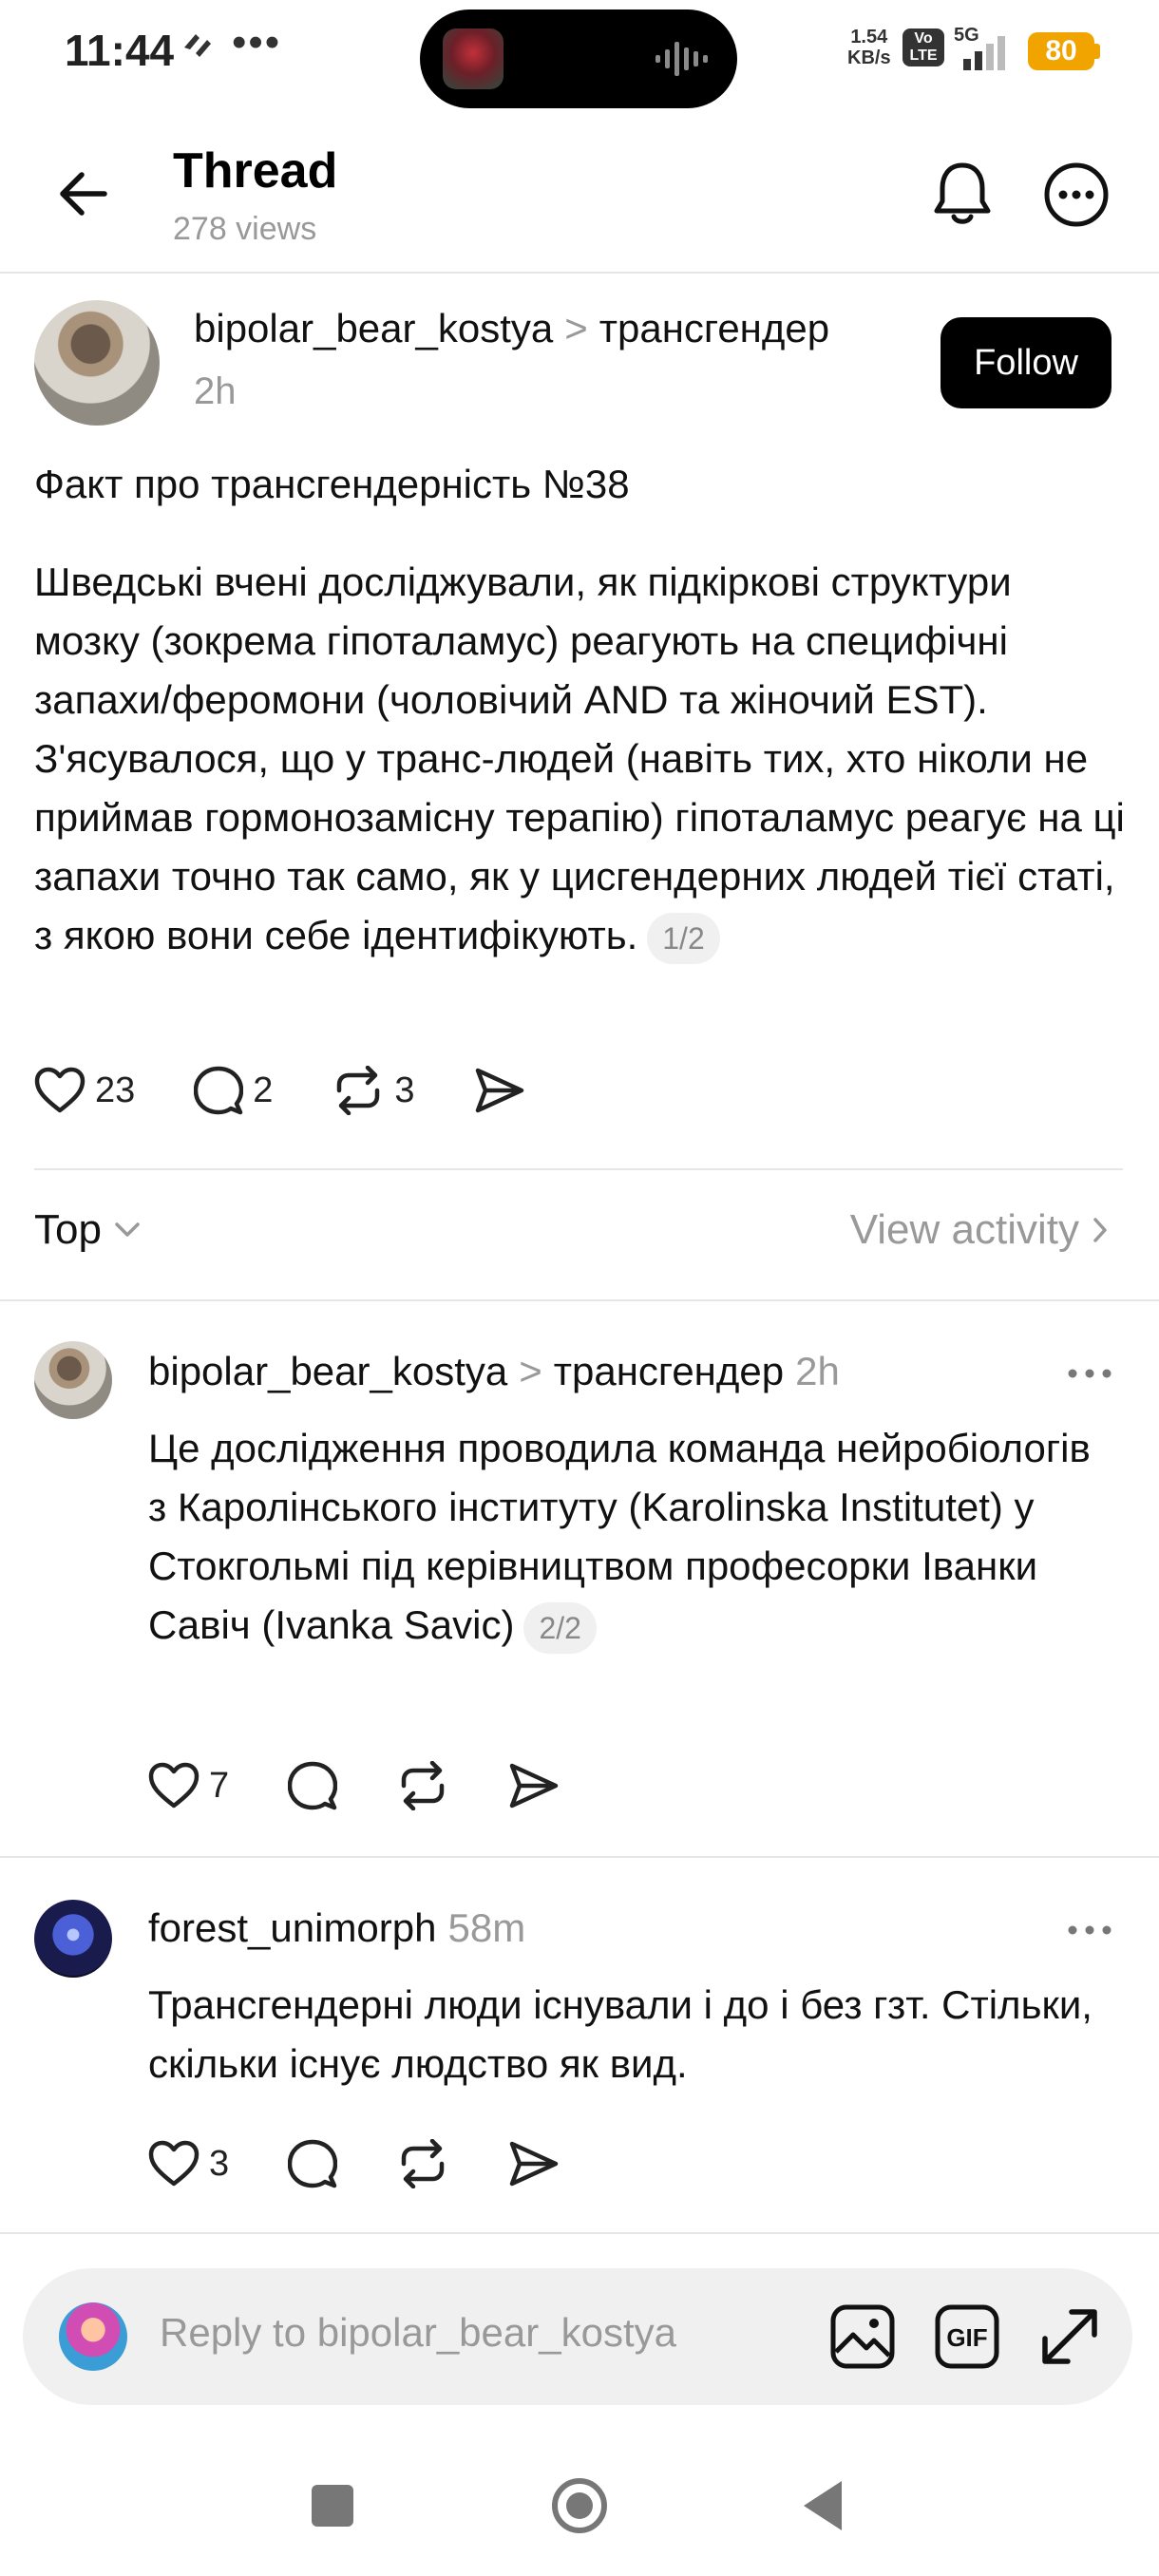 Image resolution: width=1159 pixels, height=2576 pixels. I want to click on back-arrow-icon, so click(83, 193).